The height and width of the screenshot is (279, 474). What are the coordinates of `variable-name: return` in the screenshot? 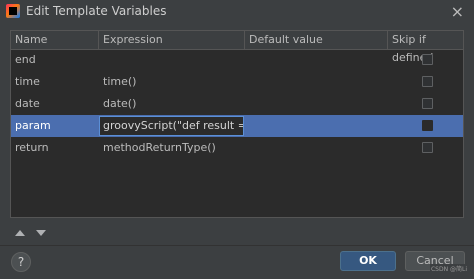 It's located at (32, 147).